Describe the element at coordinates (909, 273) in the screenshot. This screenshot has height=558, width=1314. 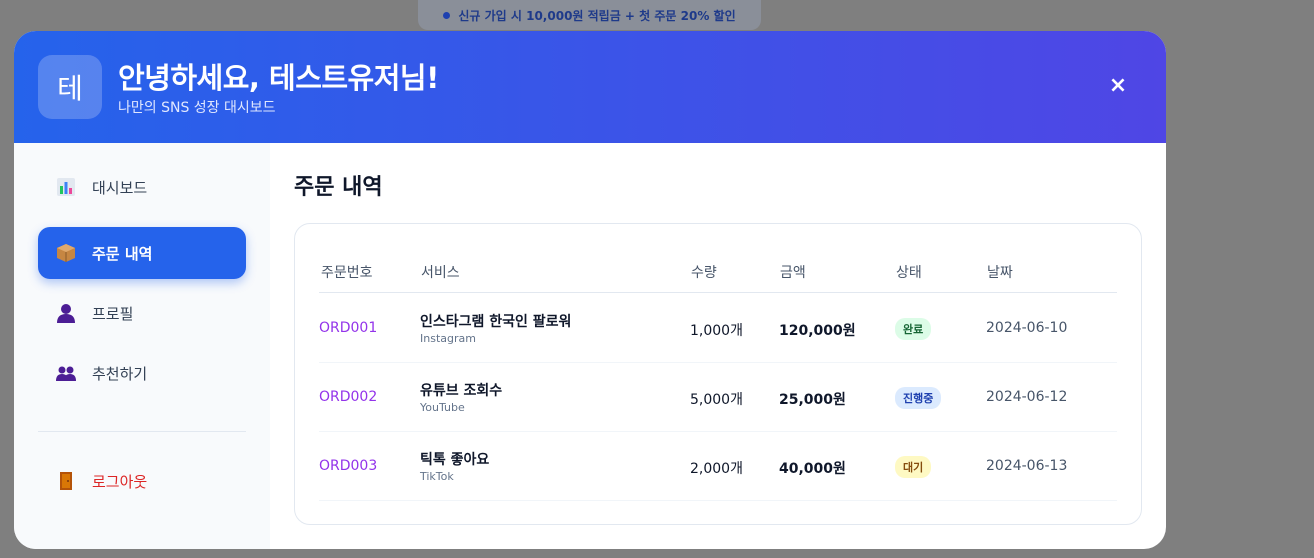
I see `col-header-status: 상태` at that location.